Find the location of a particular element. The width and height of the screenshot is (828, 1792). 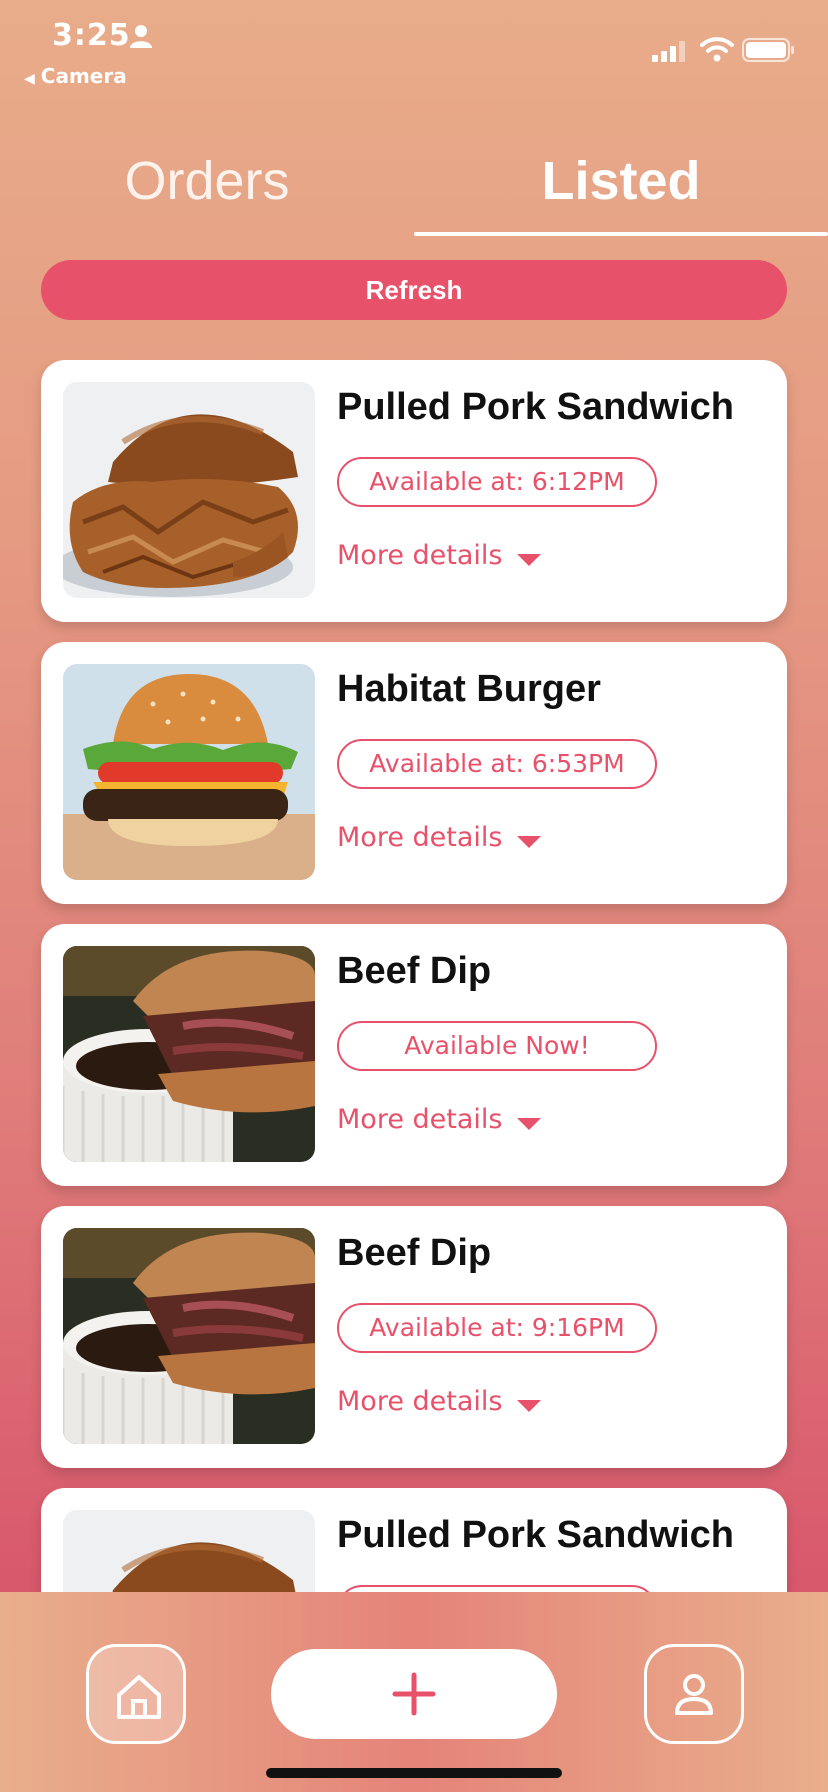

listing-card: Pulled Pork Sandwich is located at coordinates (414, 1540).